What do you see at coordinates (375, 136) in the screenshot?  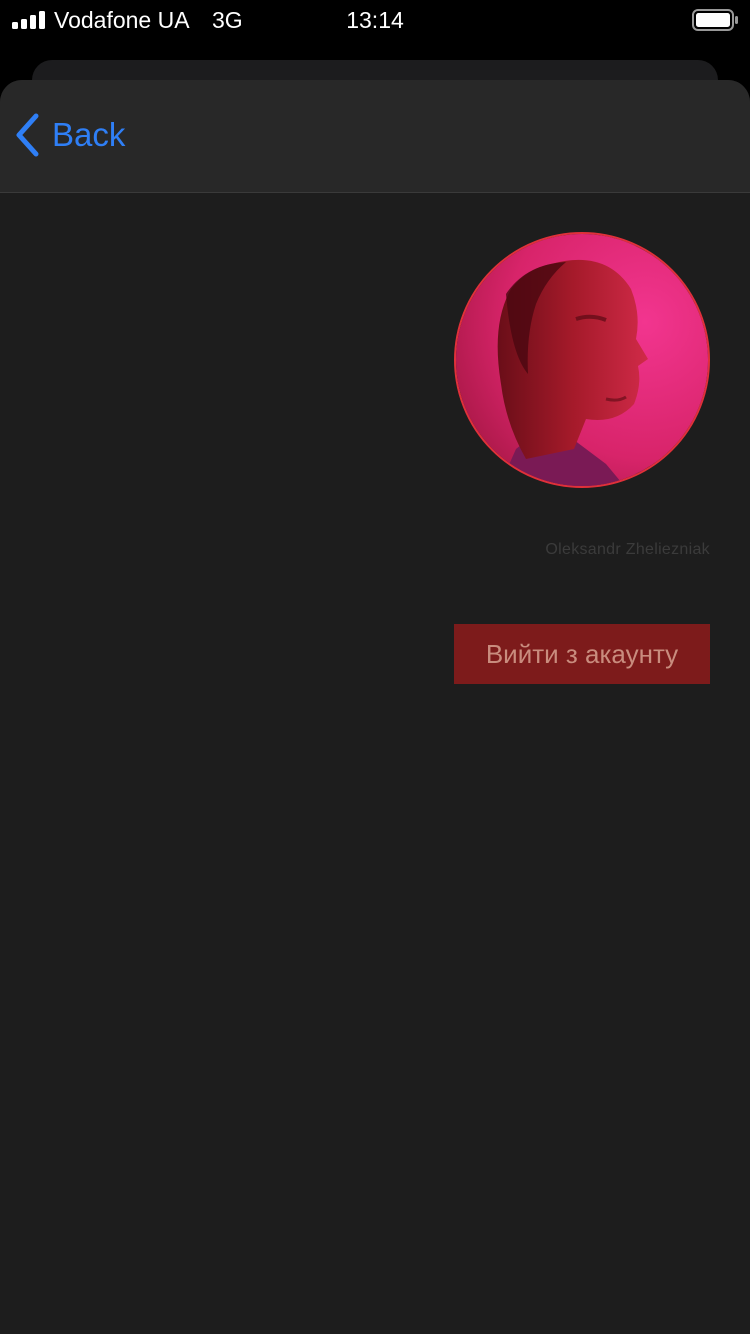 I see `navigation-bar: Back` at bounding box center [375, 136].